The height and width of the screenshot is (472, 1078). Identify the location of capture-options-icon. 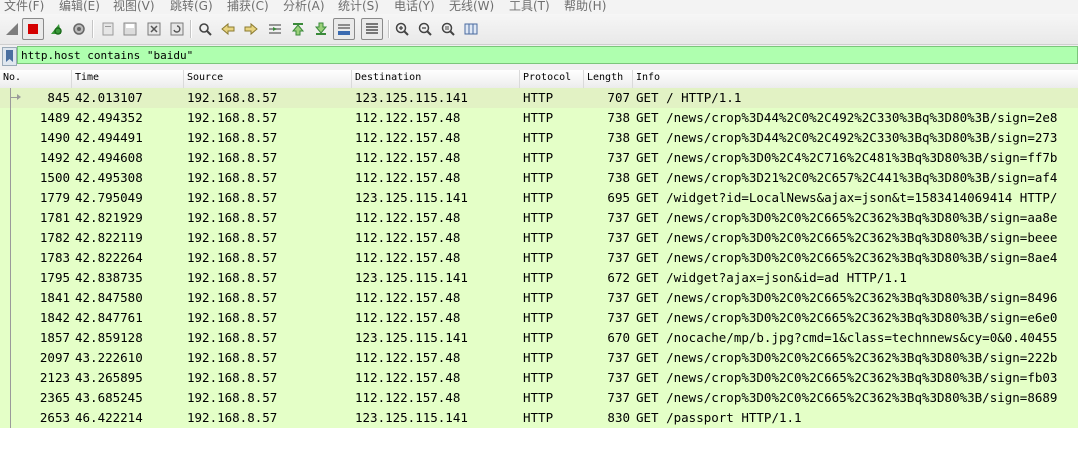
(79, 29).